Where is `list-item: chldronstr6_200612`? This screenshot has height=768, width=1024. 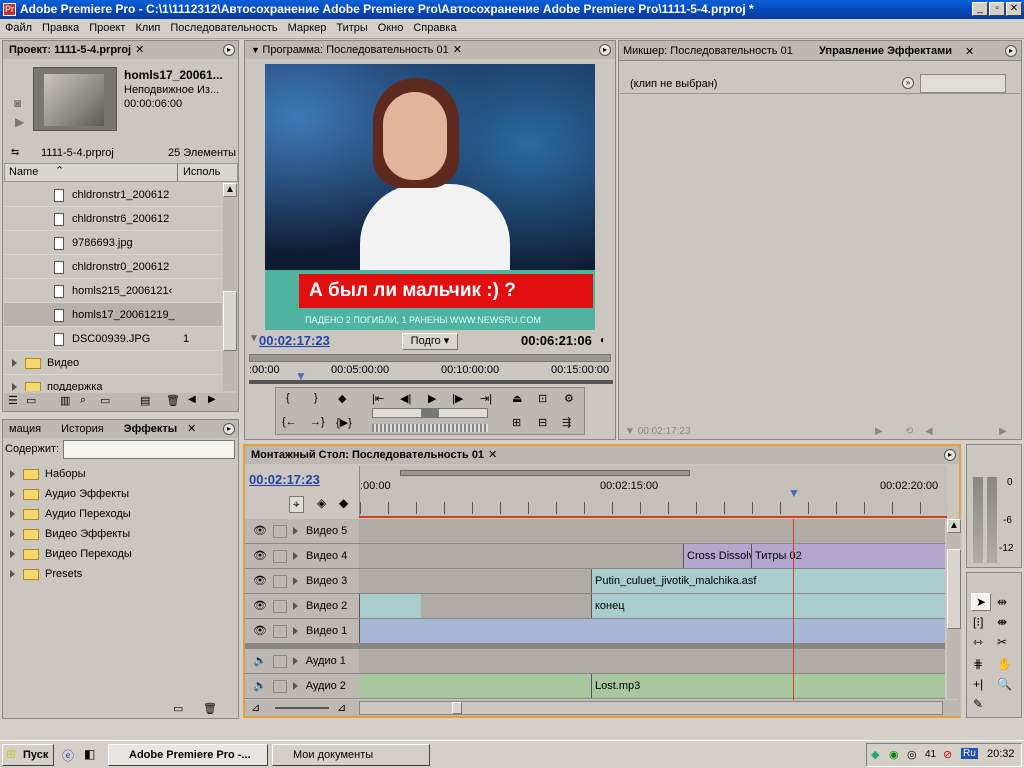 list-item: chldronstr6_200612 is located at coordinates (113, 219).